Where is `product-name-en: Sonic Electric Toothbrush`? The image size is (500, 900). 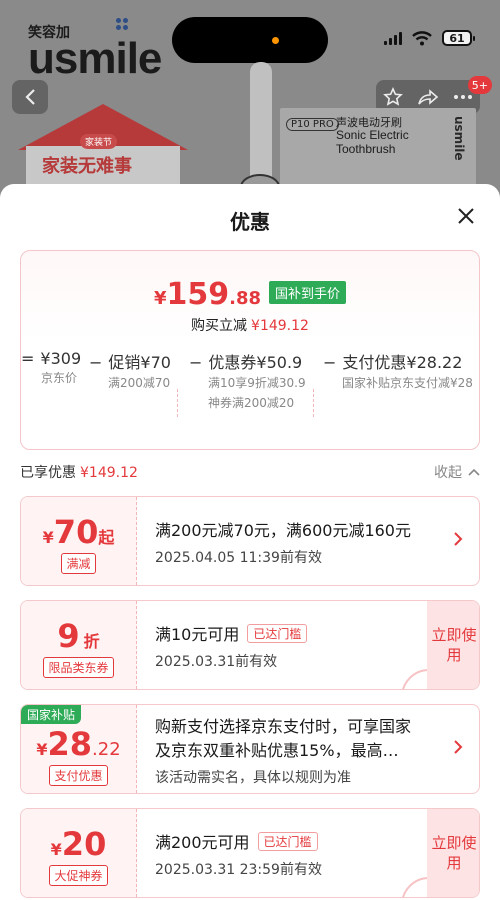 product-name-en: Sonic Electric Toothbrush is located at coordinates (372, 142).